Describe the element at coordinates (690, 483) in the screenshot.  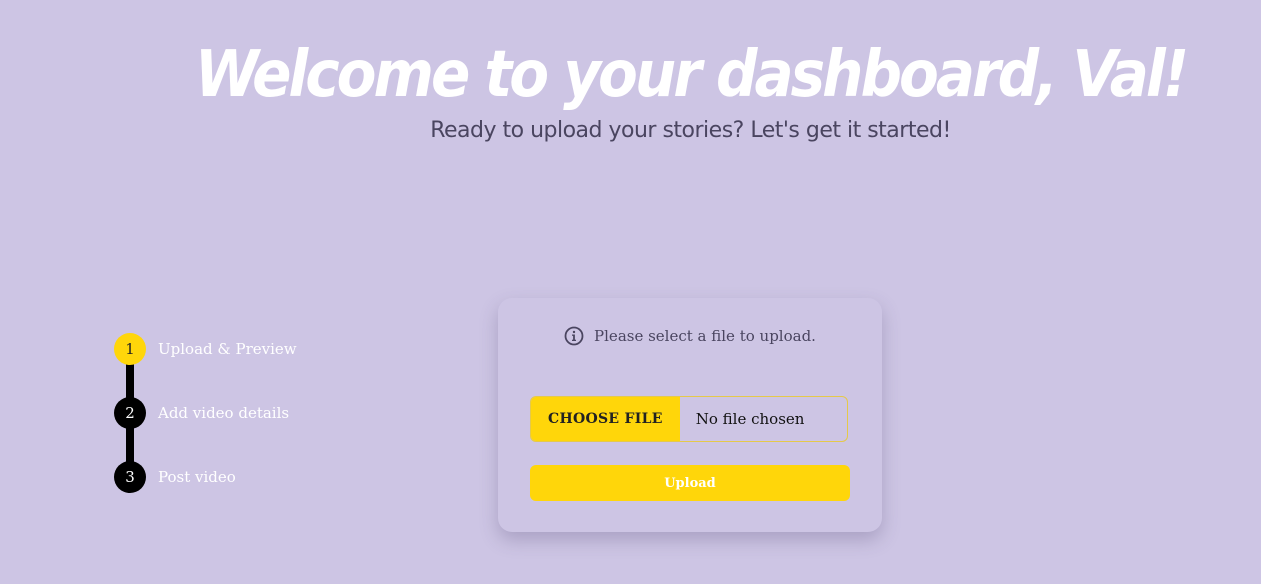
I see `upload-button: Upload` at that location.